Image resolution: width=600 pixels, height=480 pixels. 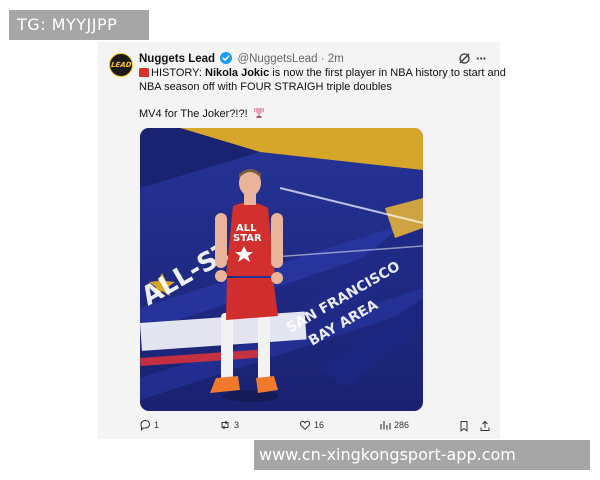 I want to click on siren-emoji-icon, so click(x=144, y=72).